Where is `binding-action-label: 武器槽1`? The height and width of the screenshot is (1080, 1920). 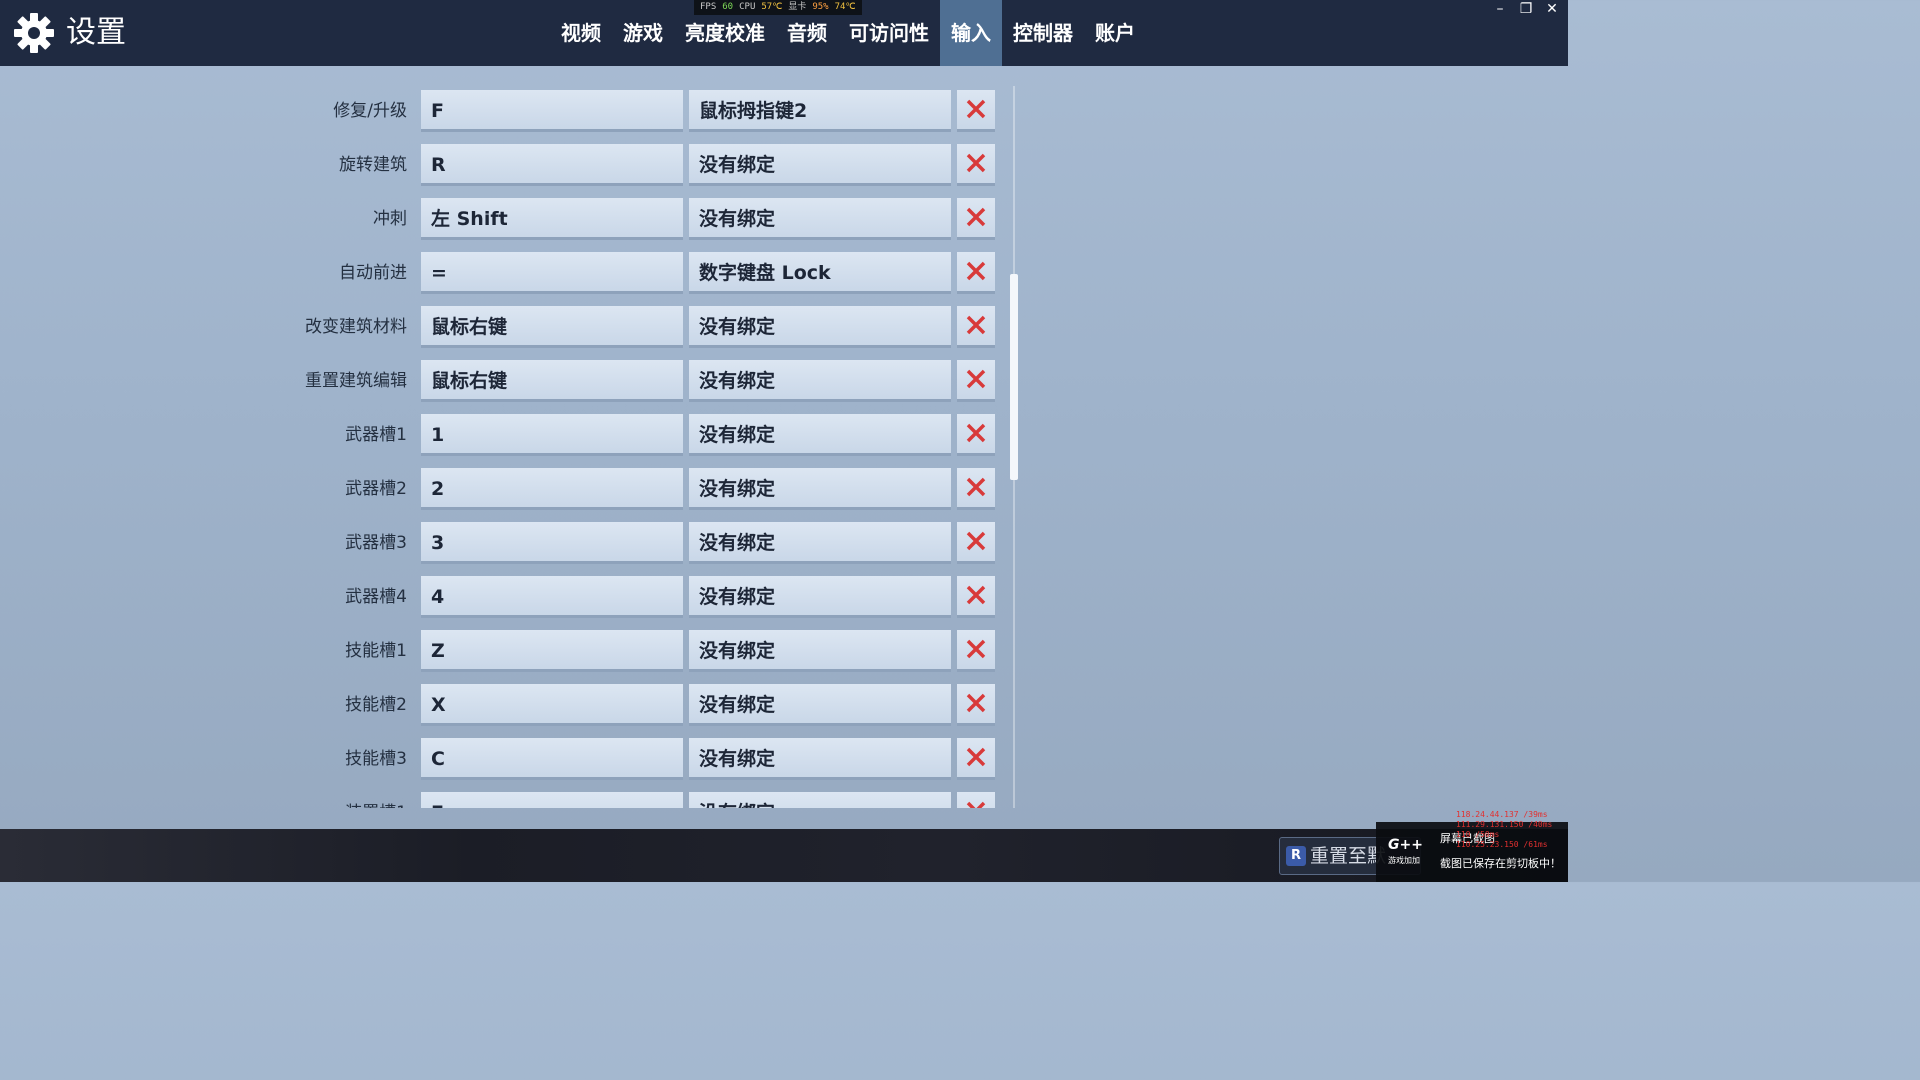
binding-action-label: 武器槽1 is located at coordinates (376, 435).